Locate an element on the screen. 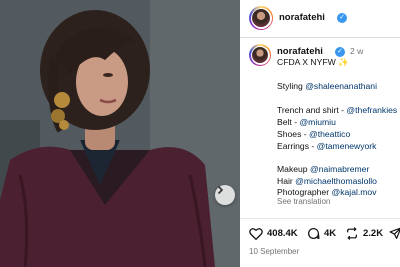 The image size is (400, 267). share-icon is located at coordinates (394, 233).